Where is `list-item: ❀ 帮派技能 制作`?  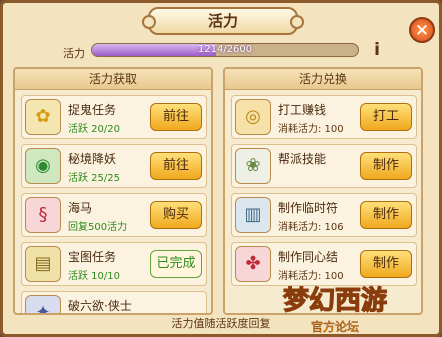
list-item: ❀ 帮派技能 制作 is located at coordinates (324, 166).